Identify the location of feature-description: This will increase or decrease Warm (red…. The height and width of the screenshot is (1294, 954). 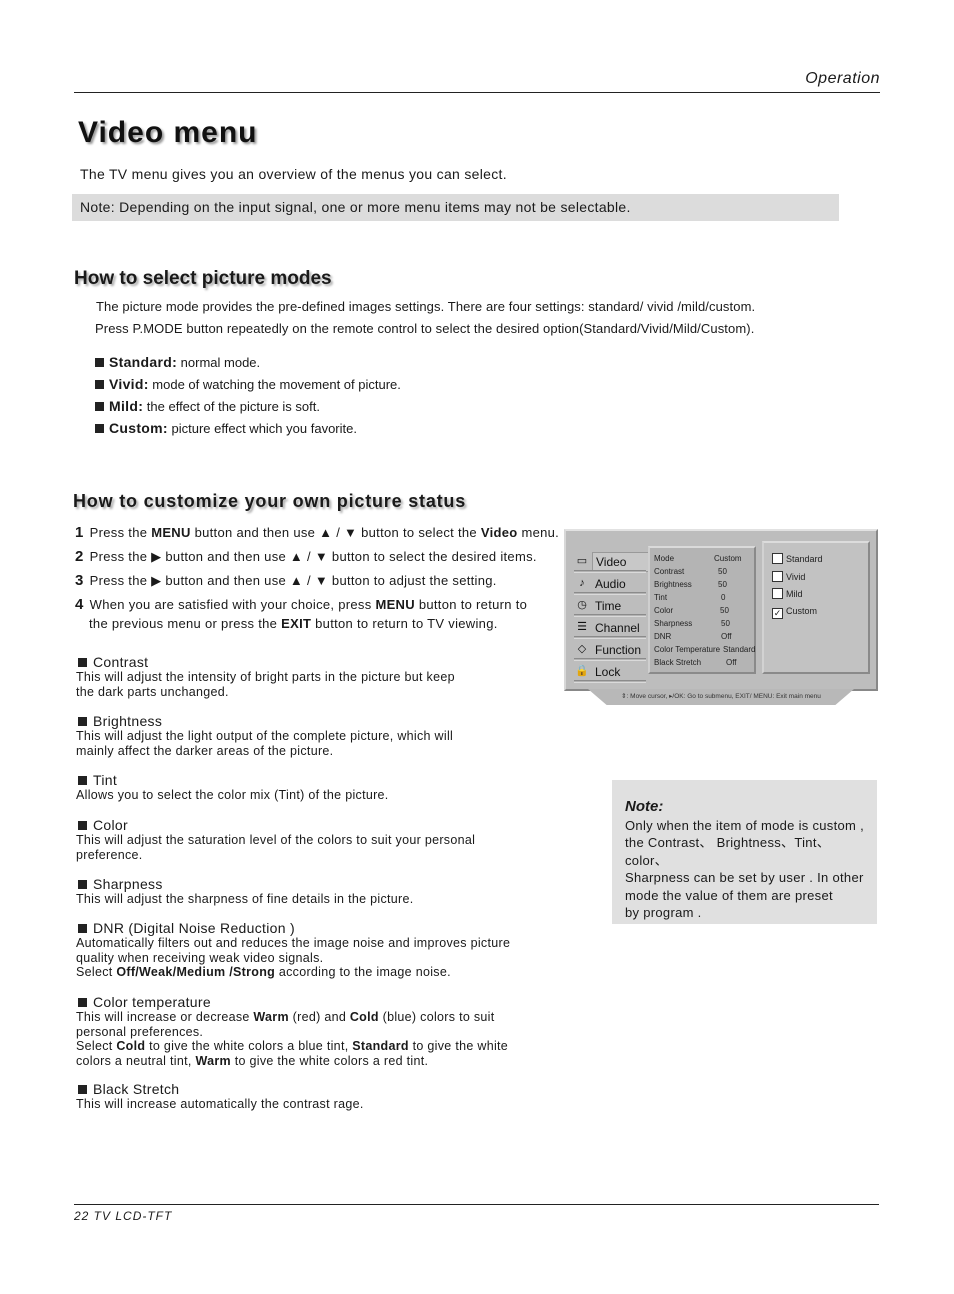
(316, 1039).